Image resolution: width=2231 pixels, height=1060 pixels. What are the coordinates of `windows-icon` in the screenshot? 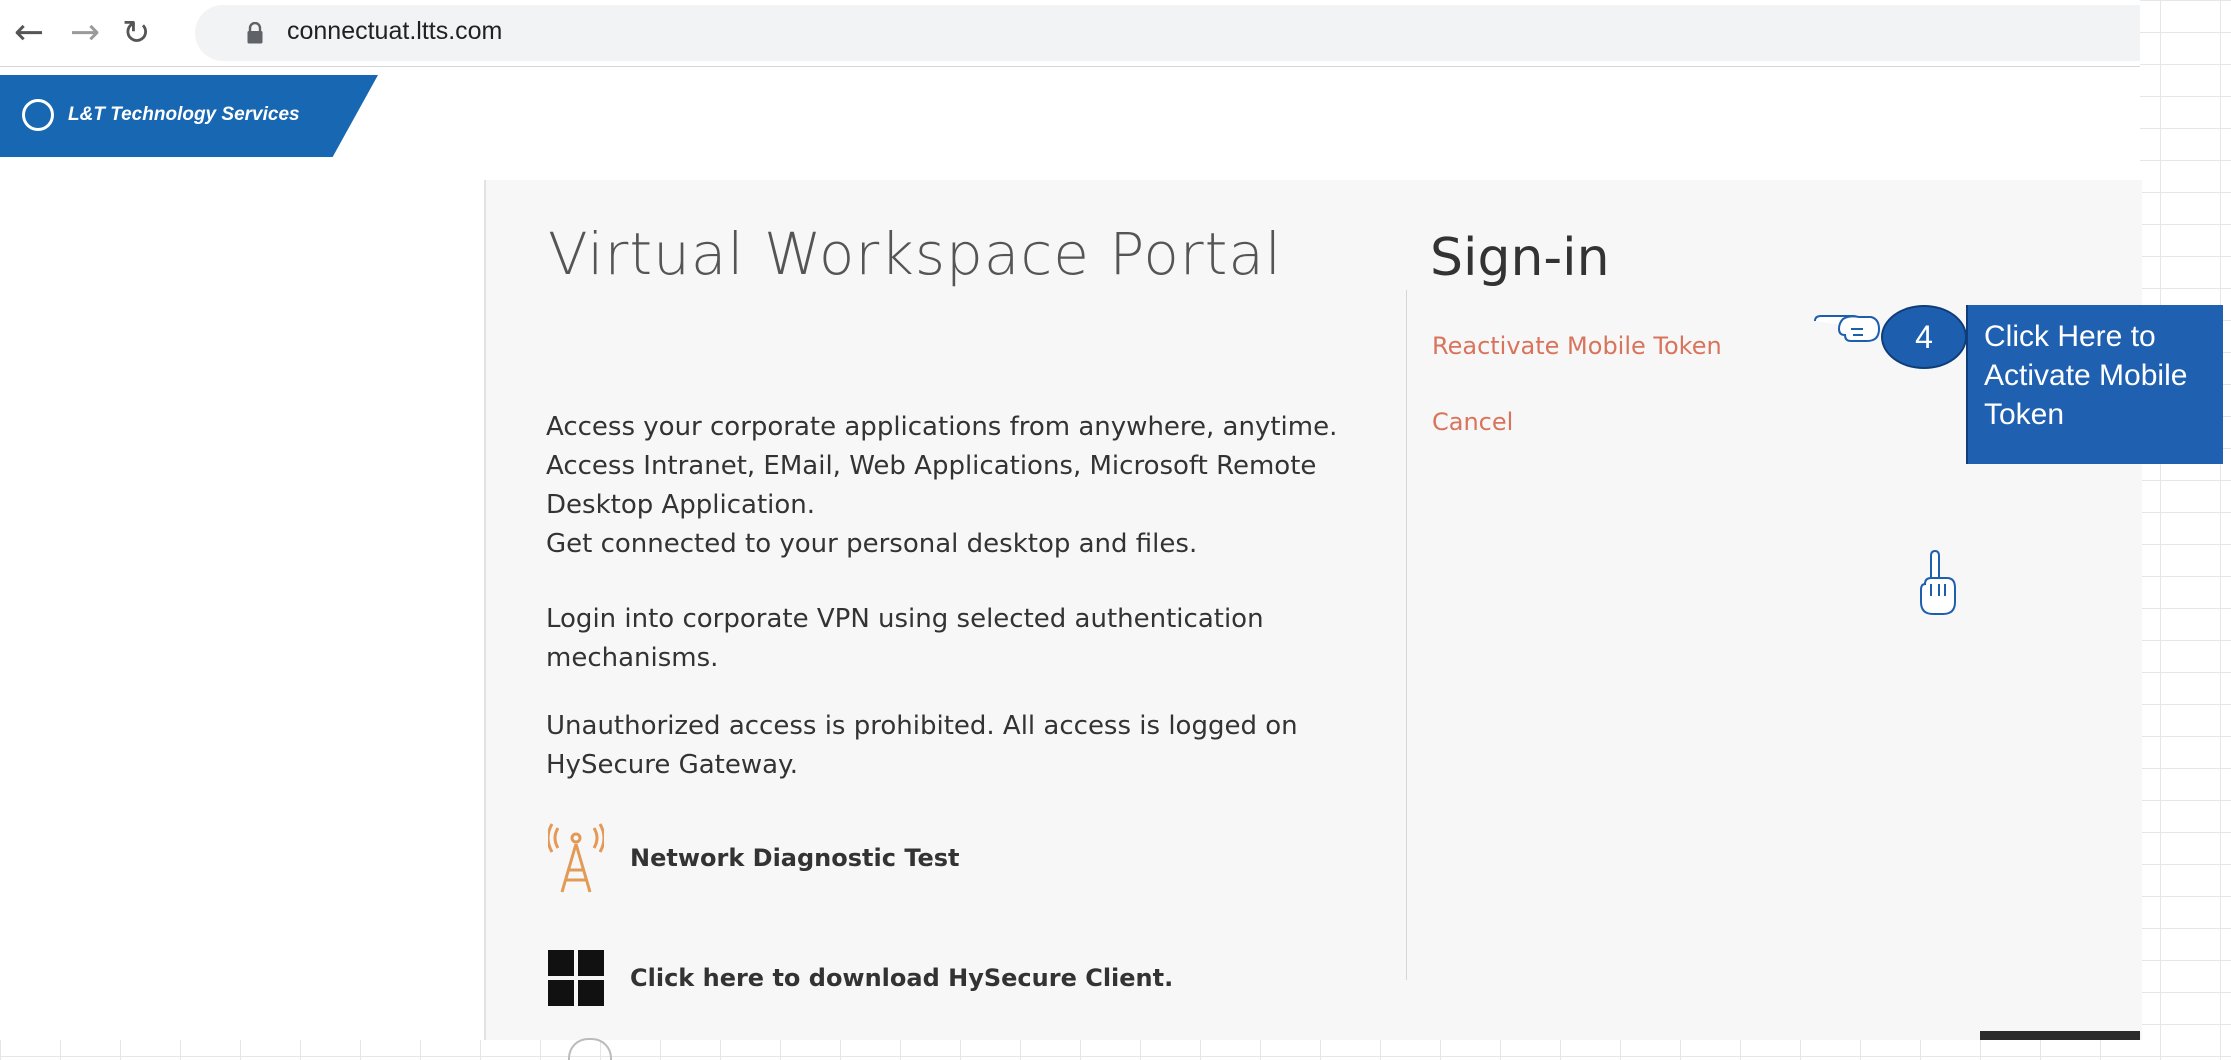 It's located at (576, 978).